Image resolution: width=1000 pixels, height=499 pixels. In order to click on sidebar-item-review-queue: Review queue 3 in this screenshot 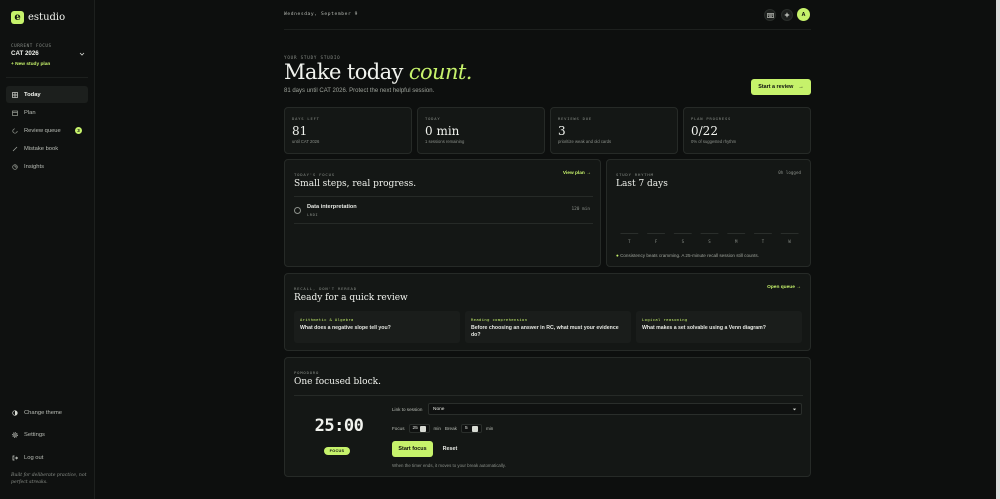, I will do `click(47, 130)`.